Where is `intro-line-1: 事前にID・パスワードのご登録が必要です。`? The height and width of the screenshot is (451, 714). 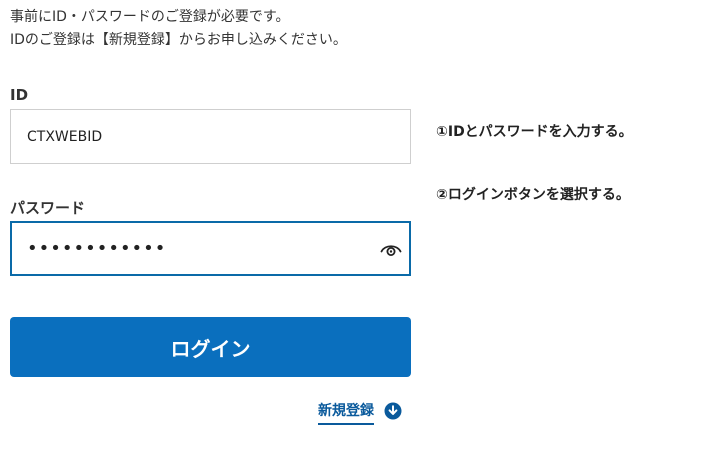
intro-line-1: 事前にID・パスワードのご登録が必要です。 is located at coordinates (150, 17).